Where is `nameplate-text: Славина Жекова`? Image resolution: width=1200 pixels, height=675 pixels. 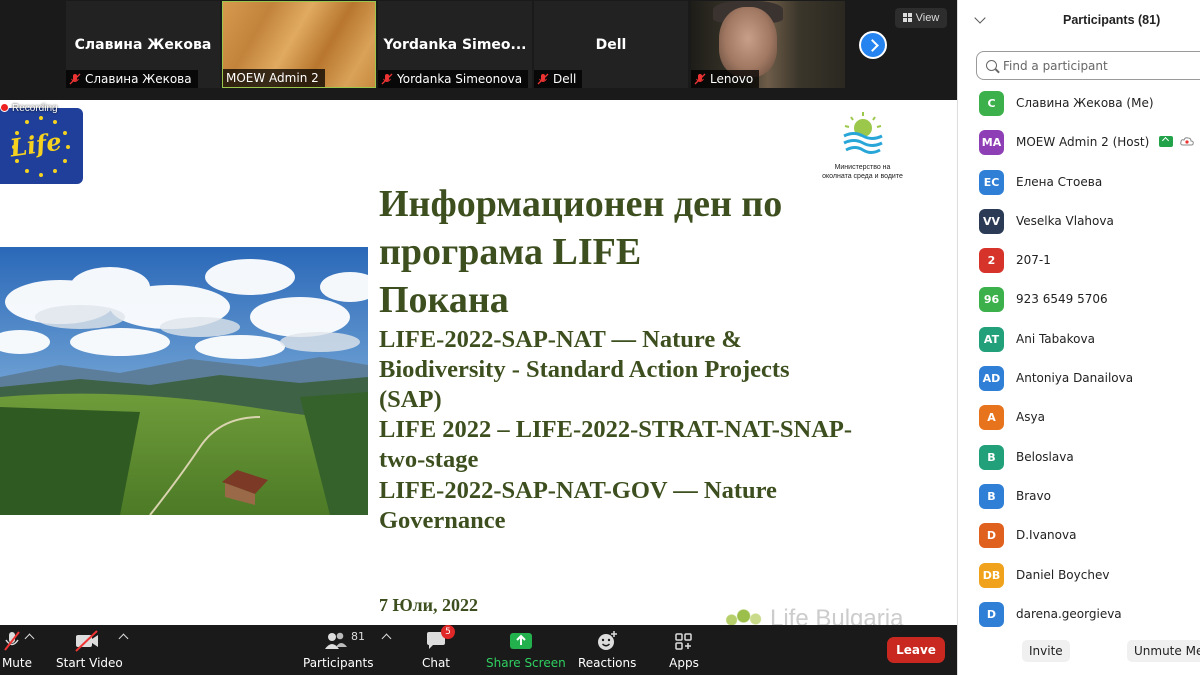
nameplate-text: Славина Жекова is located at coordinates (138, 79).